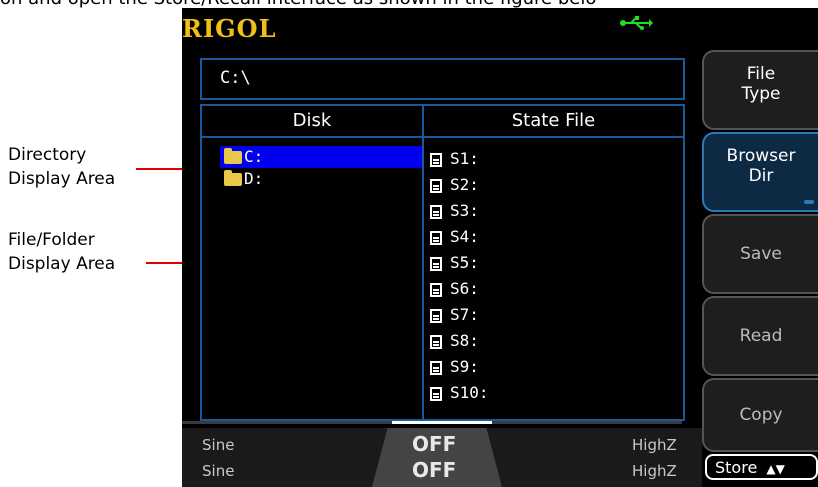 The width and height of the screenshot is (818, 487). Describe the element at coordinates (555, 159) in the screenshot. I see `file-item: S1:` at that location.